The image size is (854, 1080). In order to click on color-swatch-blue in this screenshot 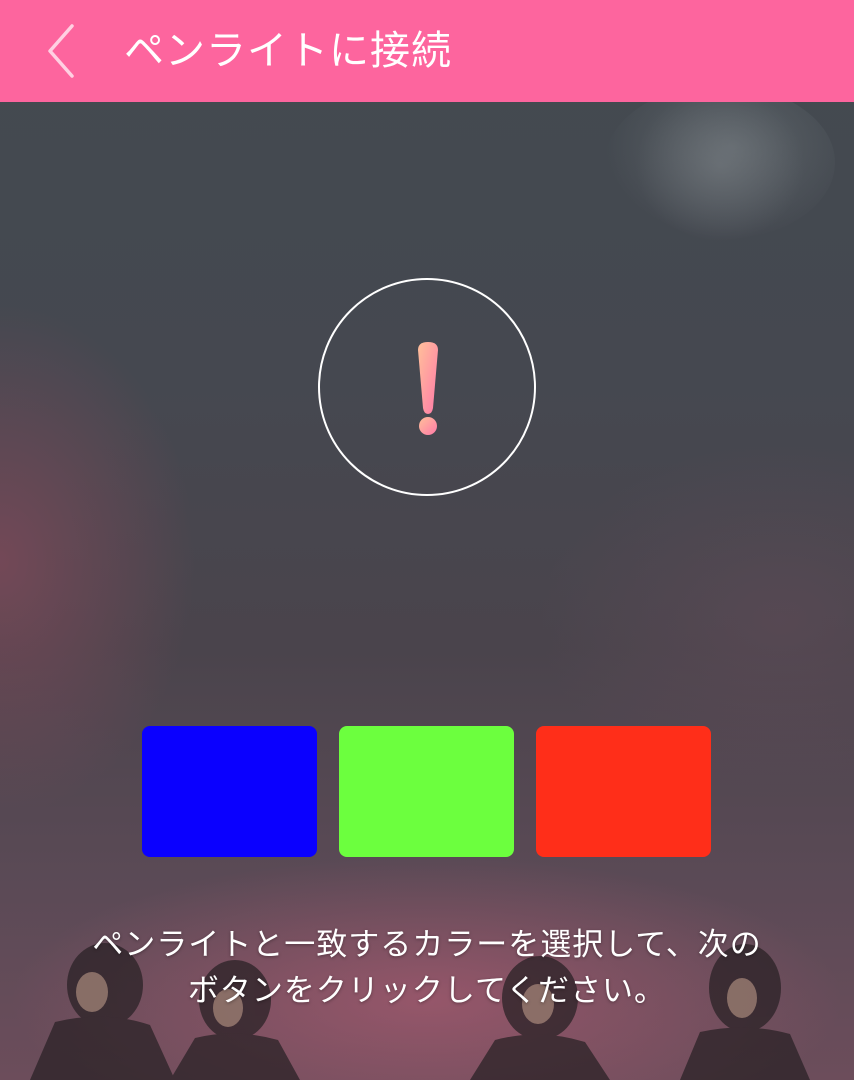, I will do `click(229, 791)`.